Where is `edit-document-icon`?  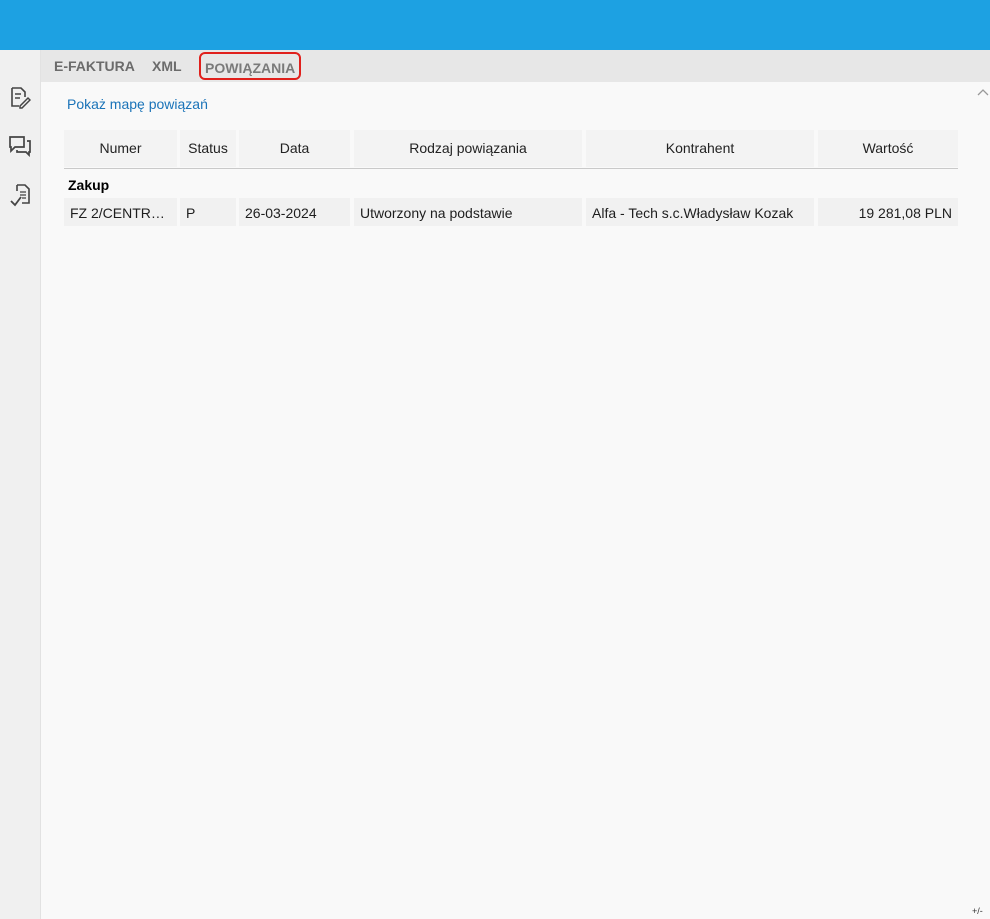 edit-document-icon is located at coordinates (20, 98).